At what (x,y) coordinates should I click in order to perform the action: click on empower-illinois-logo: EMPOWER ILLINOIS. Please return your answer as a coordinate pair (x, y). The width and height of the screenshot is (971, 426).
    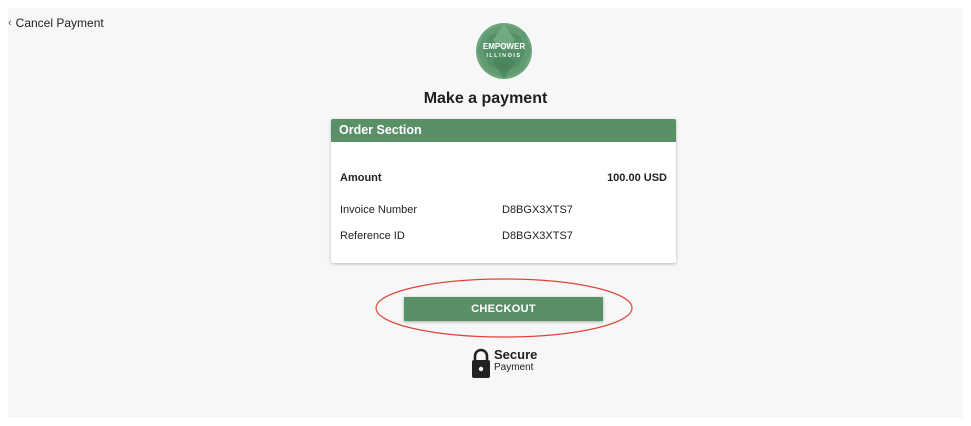
    Looking at the image, I should click on (504, 51).